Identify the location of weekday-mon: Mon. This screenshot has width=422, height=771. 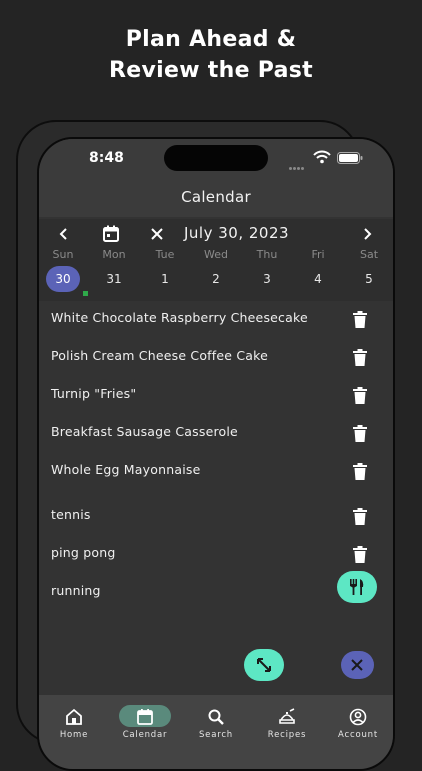
(114, 254).